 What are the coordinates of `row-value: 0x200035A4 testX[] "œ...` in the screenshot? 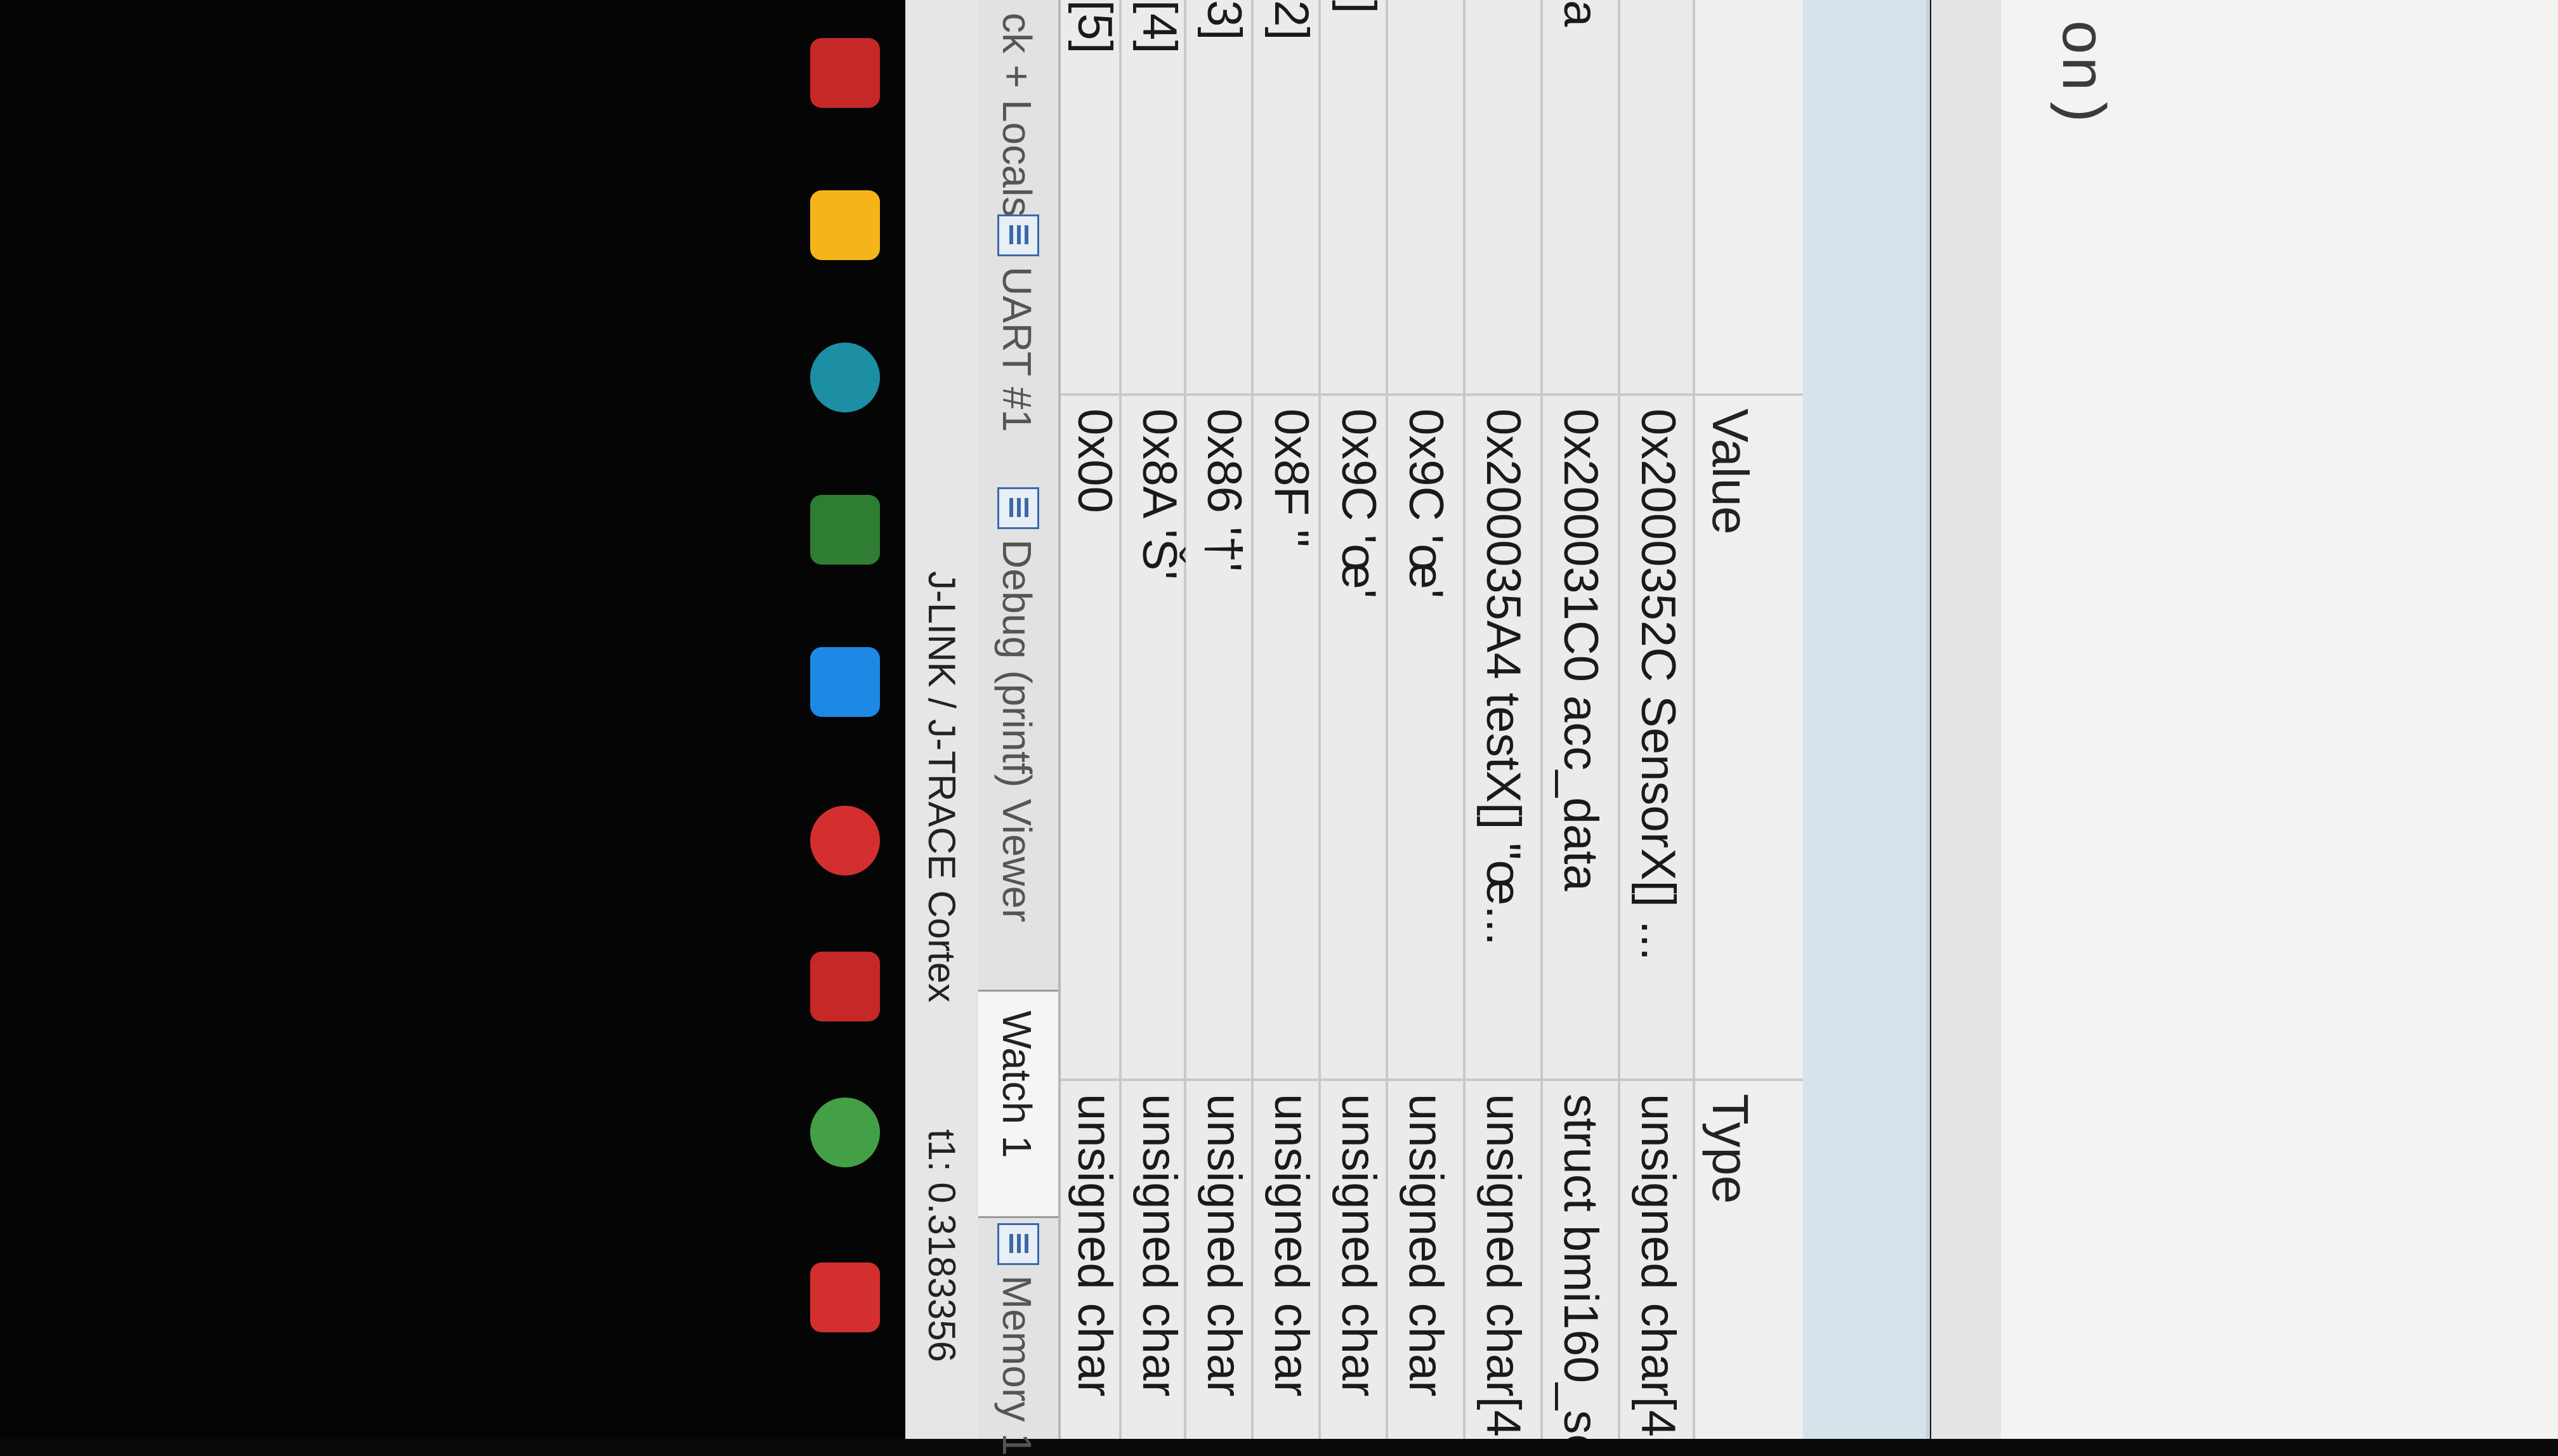 It's located at (1503, 736).